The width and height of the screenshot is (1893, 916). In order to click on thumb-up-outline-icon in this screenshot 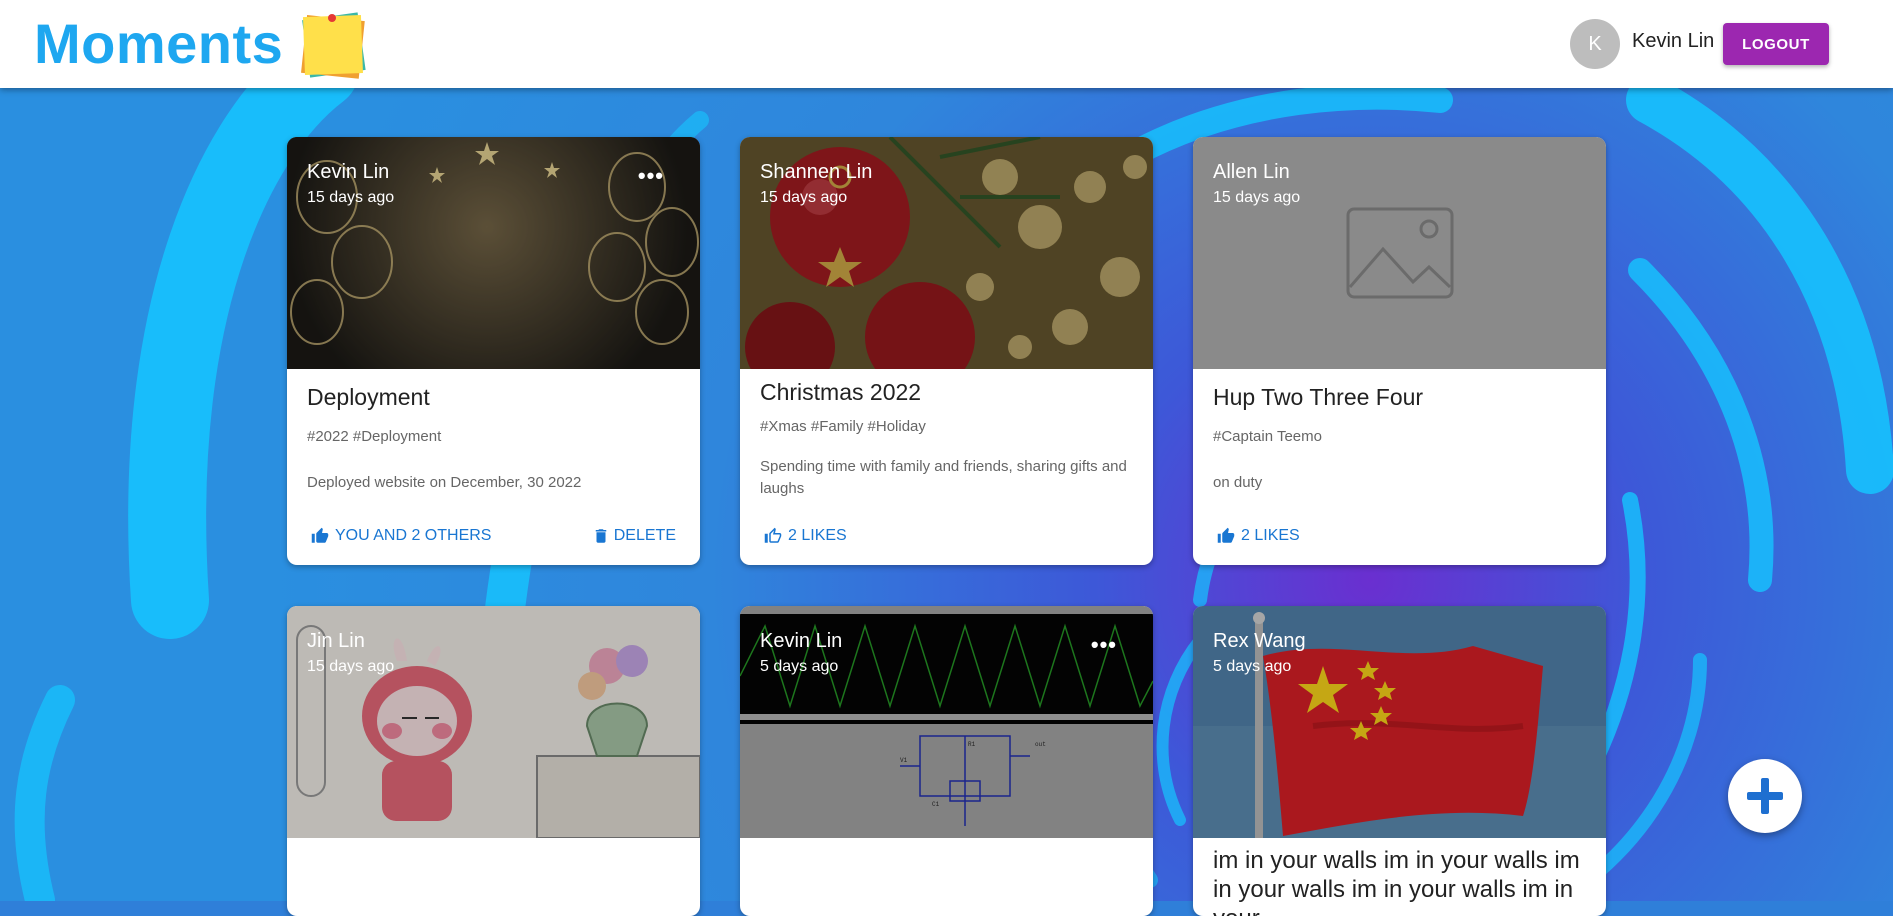, I will do `click(773, 535)`.